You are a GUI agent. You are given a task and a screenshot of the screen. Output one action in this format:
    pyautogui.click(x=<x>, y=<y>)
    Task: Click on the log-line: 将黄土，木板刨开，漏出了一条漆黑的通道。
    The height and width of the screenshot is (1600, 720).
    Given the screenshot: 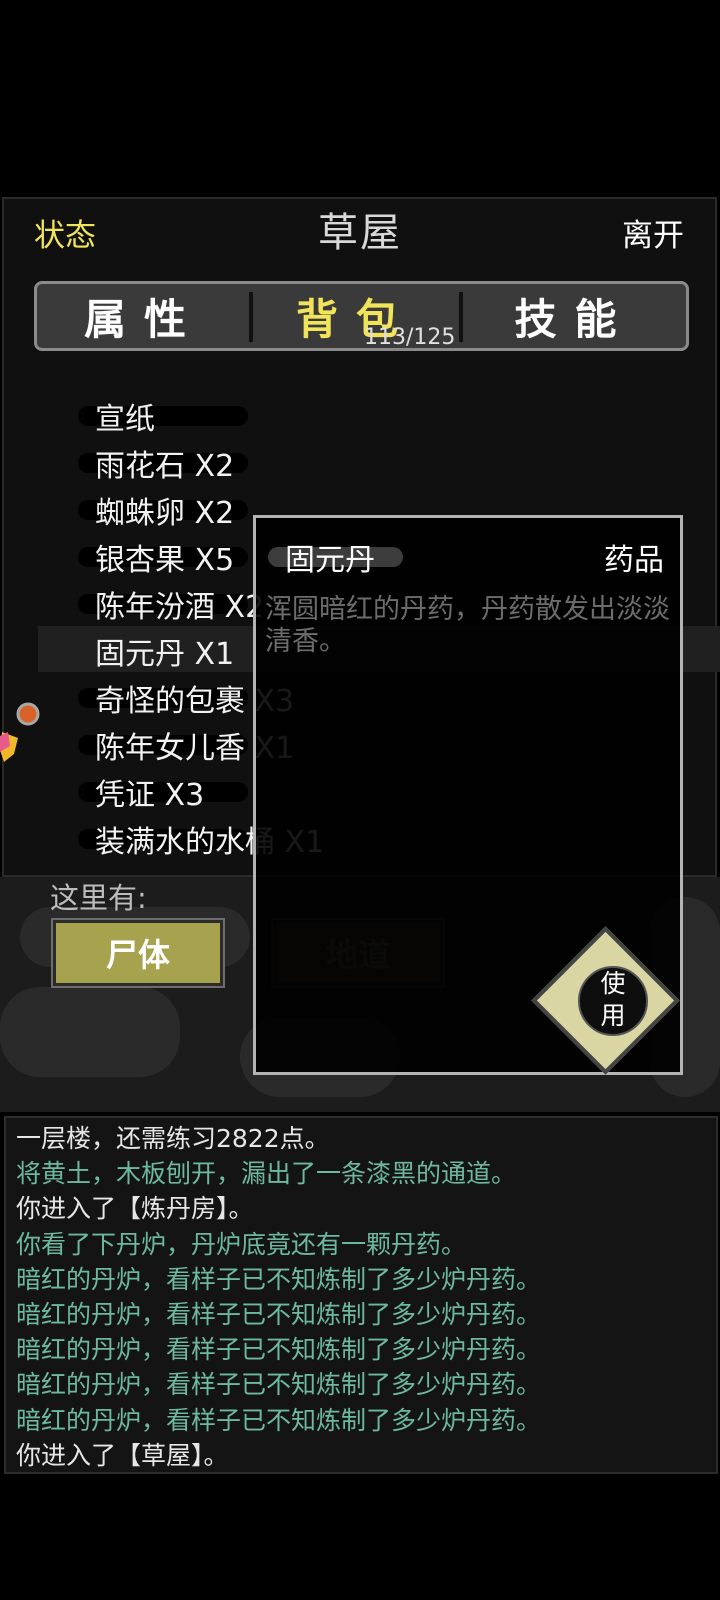 What is the action you would take?
    pyautogui.click(x=266, y=1174)
    